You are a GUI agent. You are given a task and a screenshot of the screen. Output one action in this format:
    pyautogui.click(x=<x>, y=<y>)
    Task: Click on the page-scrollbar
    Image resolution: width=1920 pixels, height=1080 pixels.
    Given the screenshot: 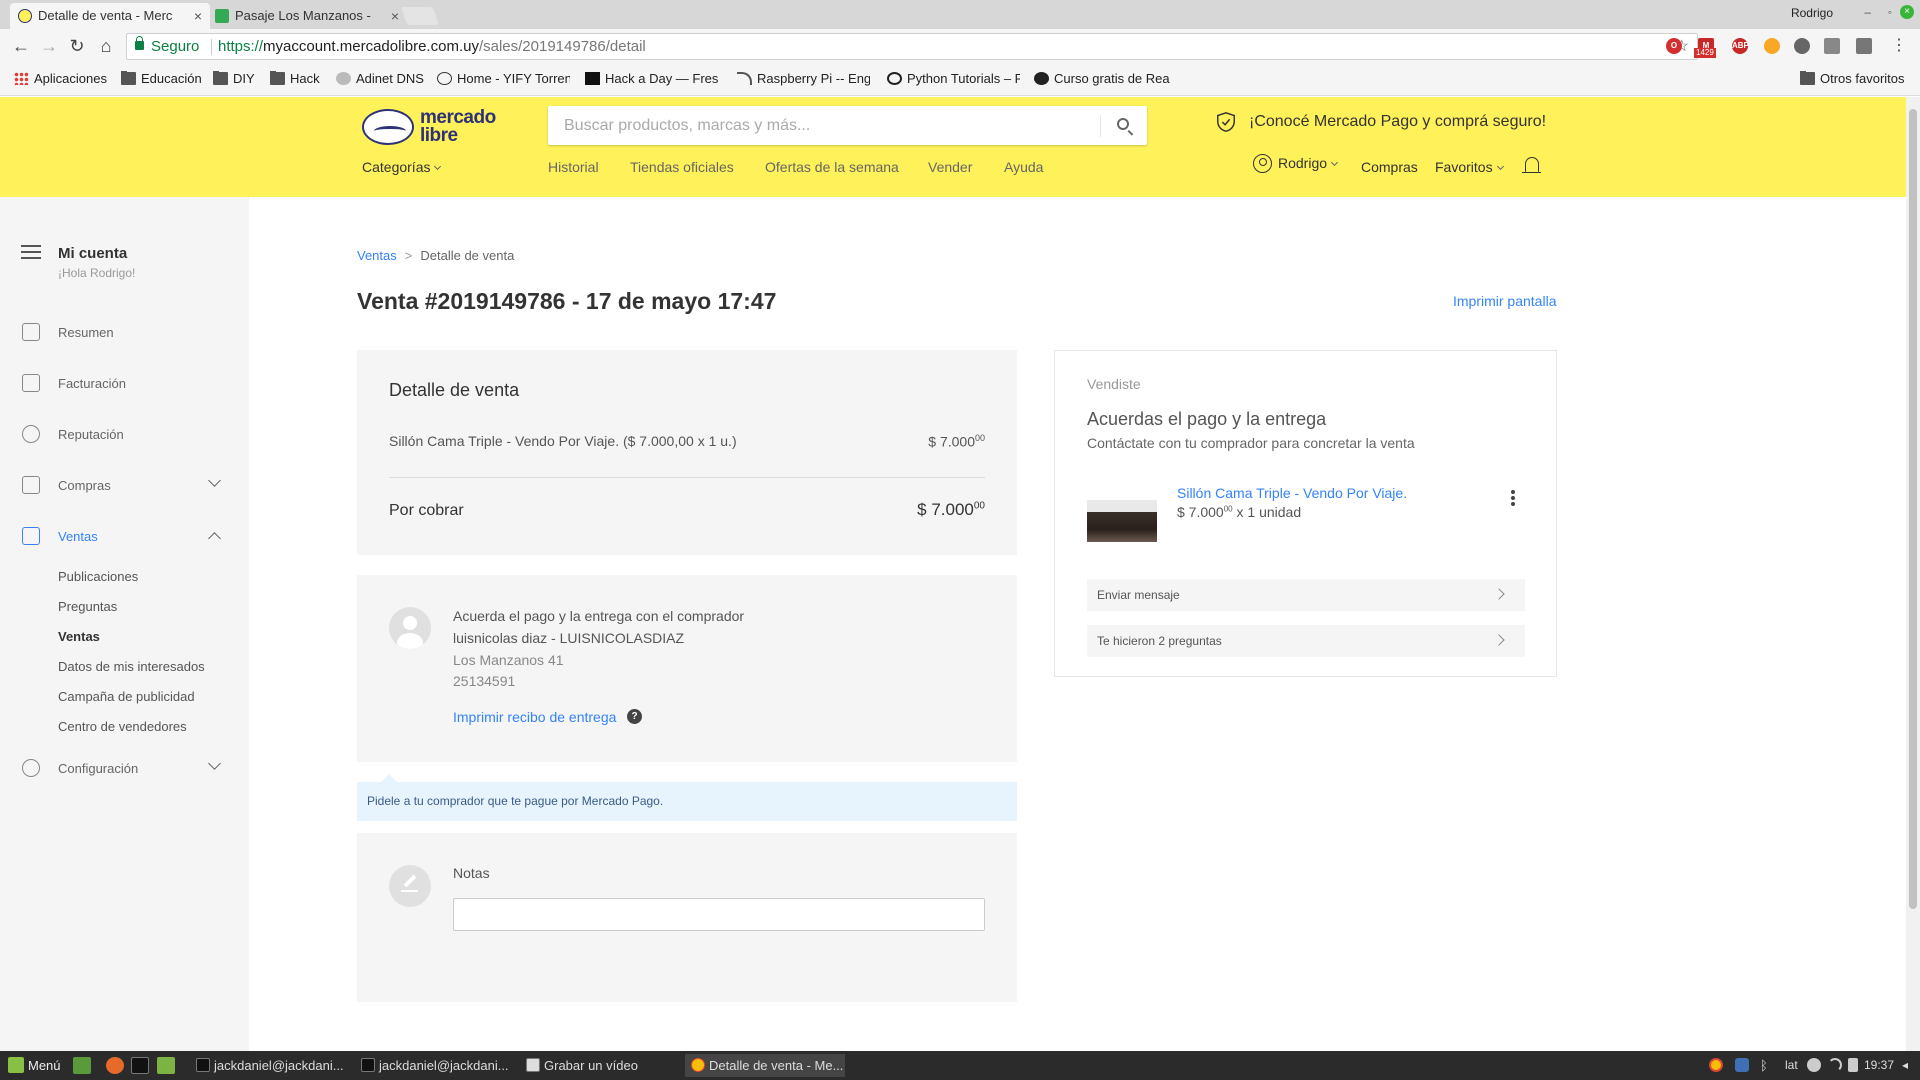 What is the action you would take?
    pyautogui.click(x=1913, y=574)
    